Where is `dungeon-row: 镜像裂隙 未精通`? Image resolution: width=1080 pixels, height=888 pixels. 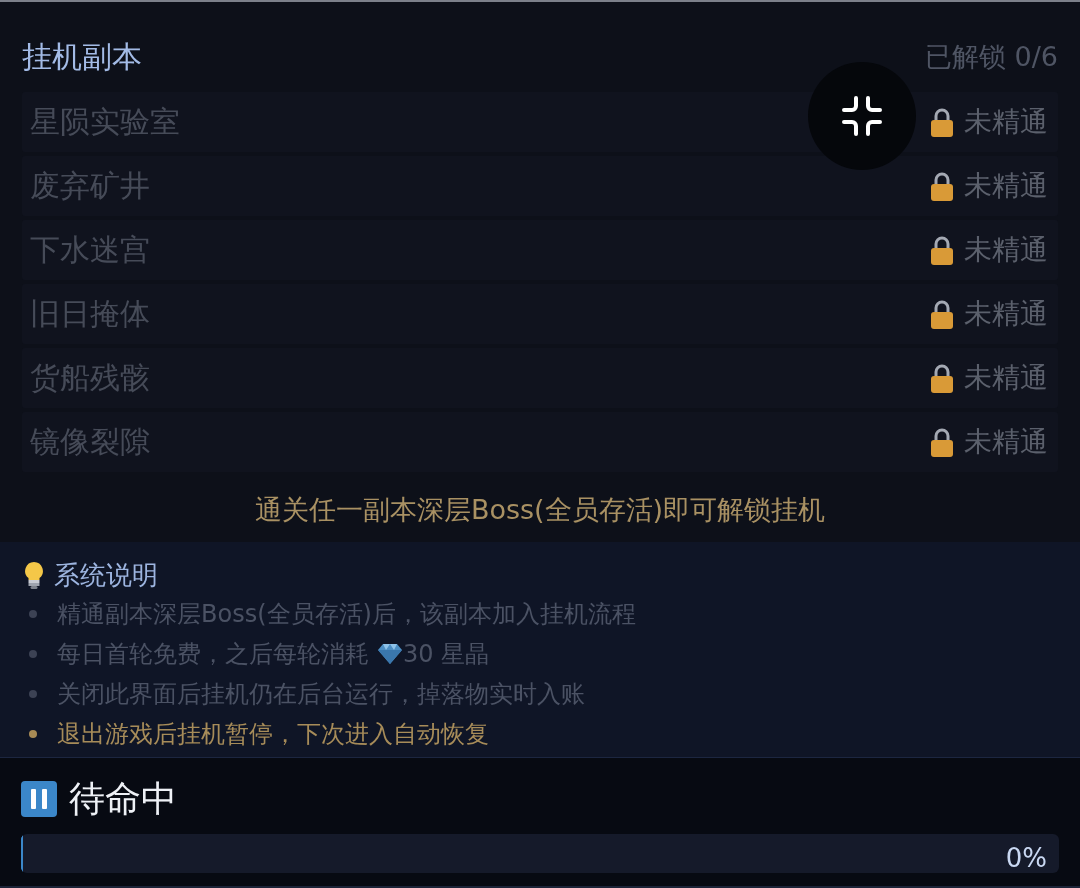
dungeon-row: 镜像裂隙 未精通 is located at coordinates (540, 442).